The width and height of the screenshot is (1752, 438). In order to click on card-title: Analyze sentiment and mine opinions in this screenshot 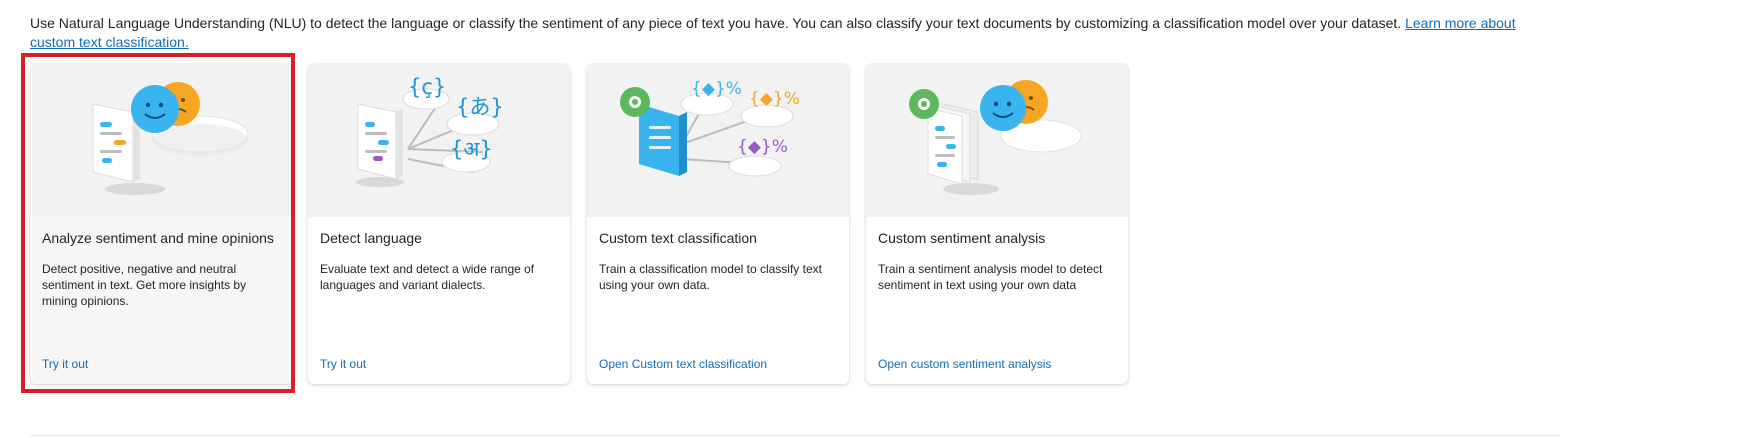, I will do `click(158, 238)`.